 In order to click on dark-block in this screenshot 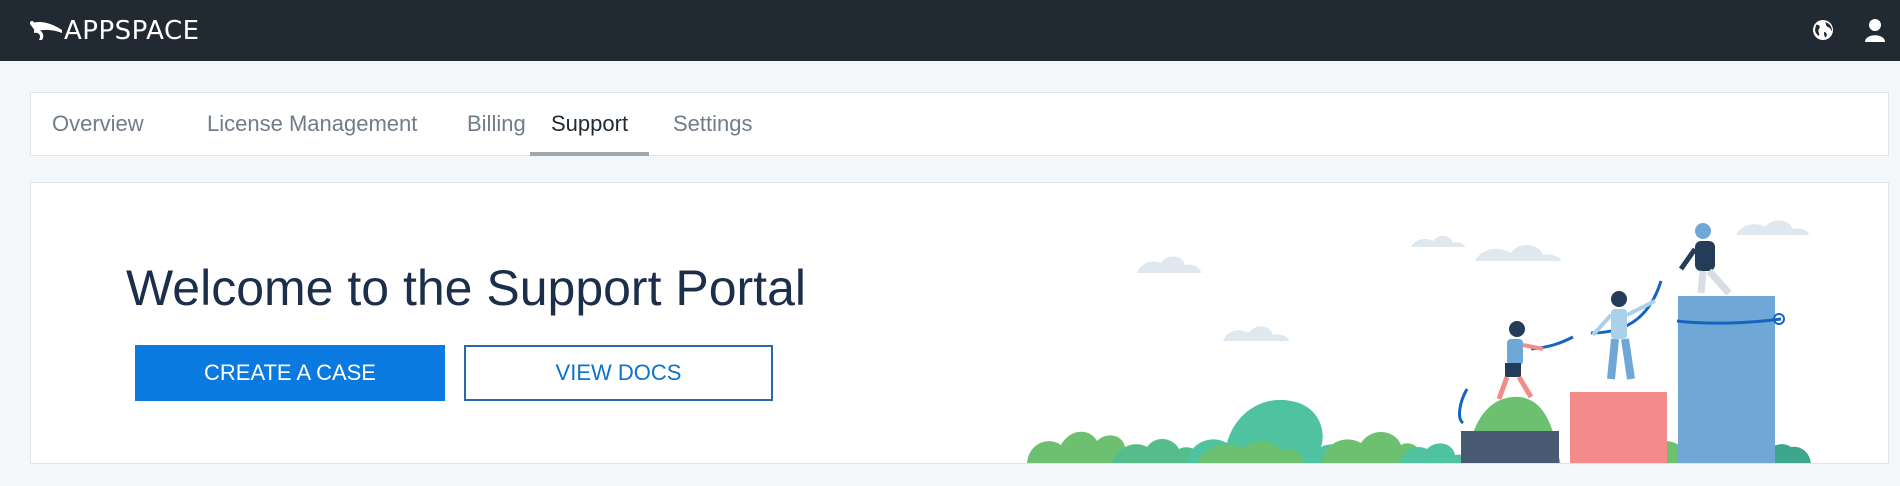, I will do `click(1510, 447)`.